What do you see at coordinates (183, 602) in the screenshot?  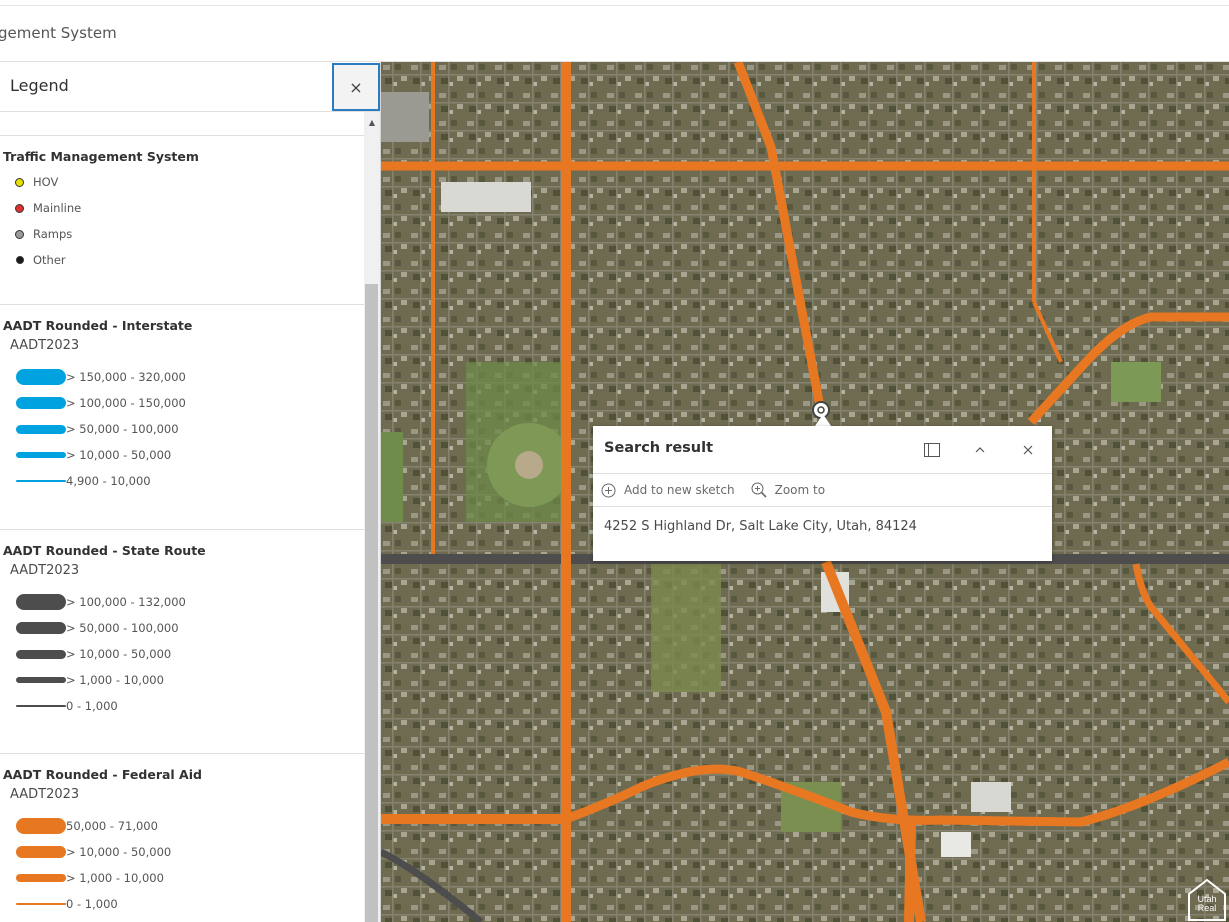 I see `legend-item: > 100,000 - 132,000` at bounding box center [183, 602].